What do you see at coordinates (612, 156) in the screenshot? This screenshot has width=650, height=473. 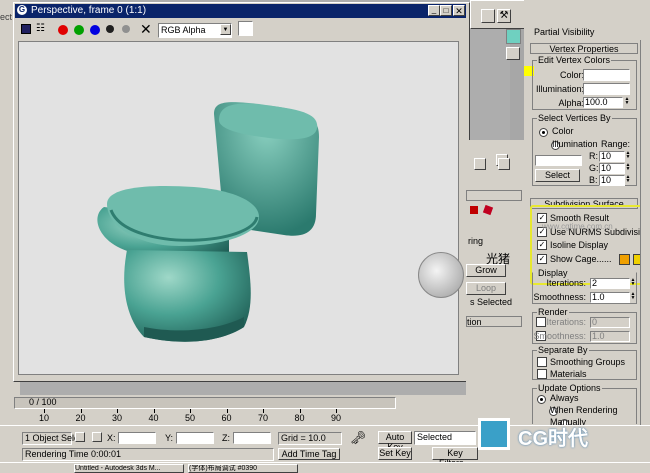 I see `r-field: 10` at bounding box center [612, 156].